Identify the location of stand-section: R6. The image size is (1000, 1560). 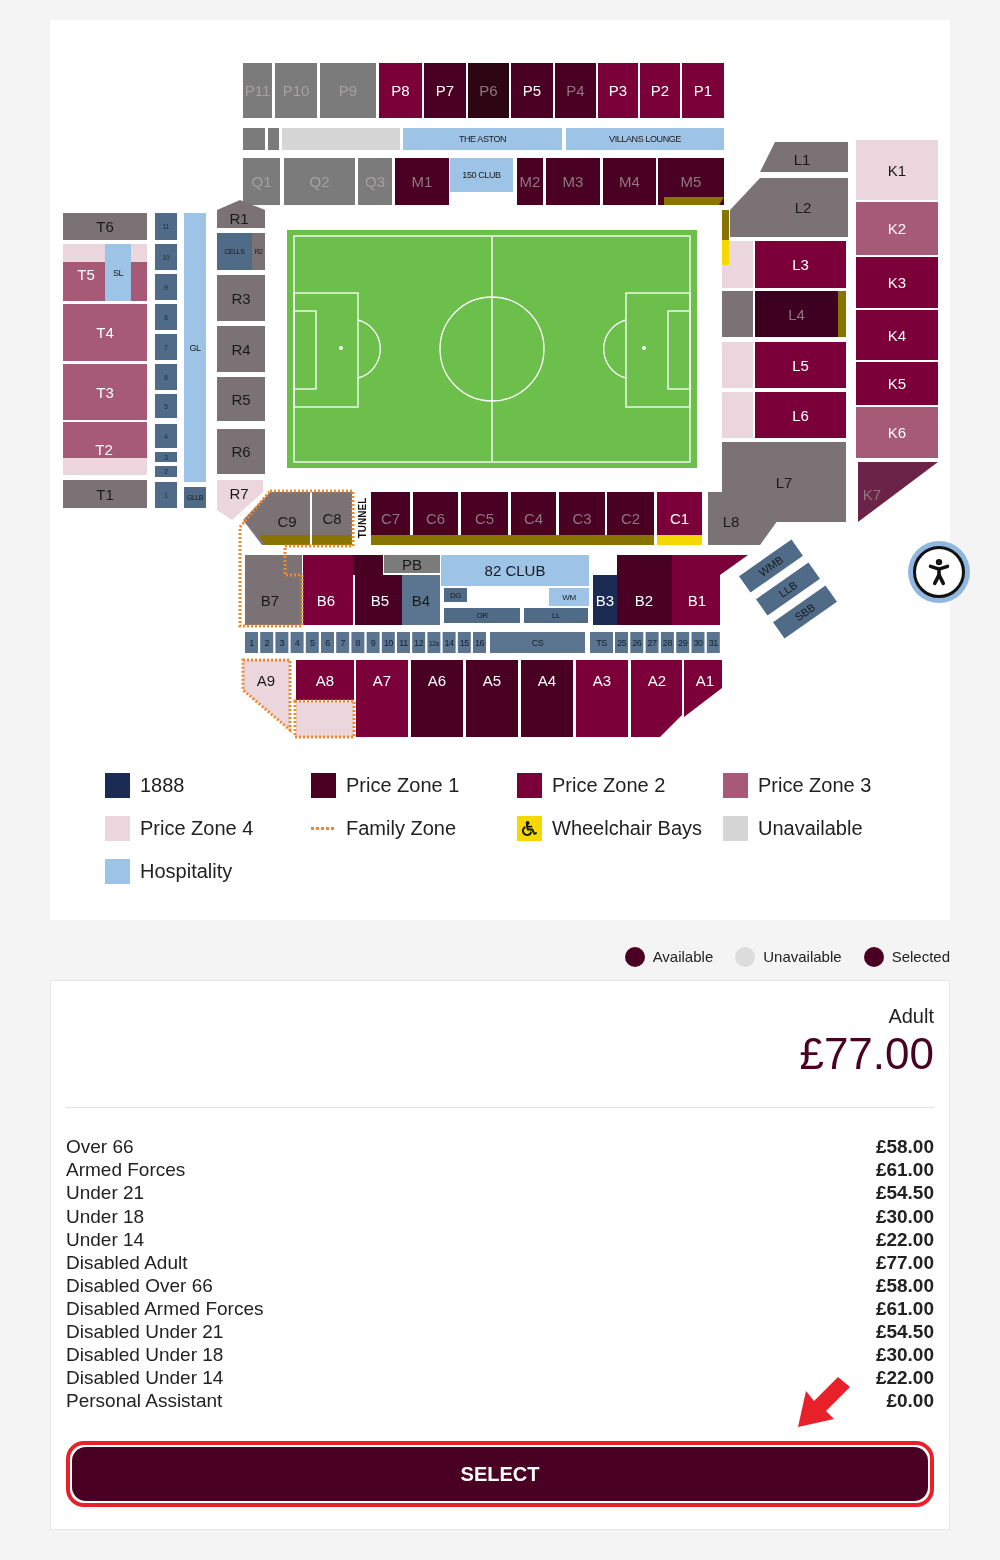
(241, 451).